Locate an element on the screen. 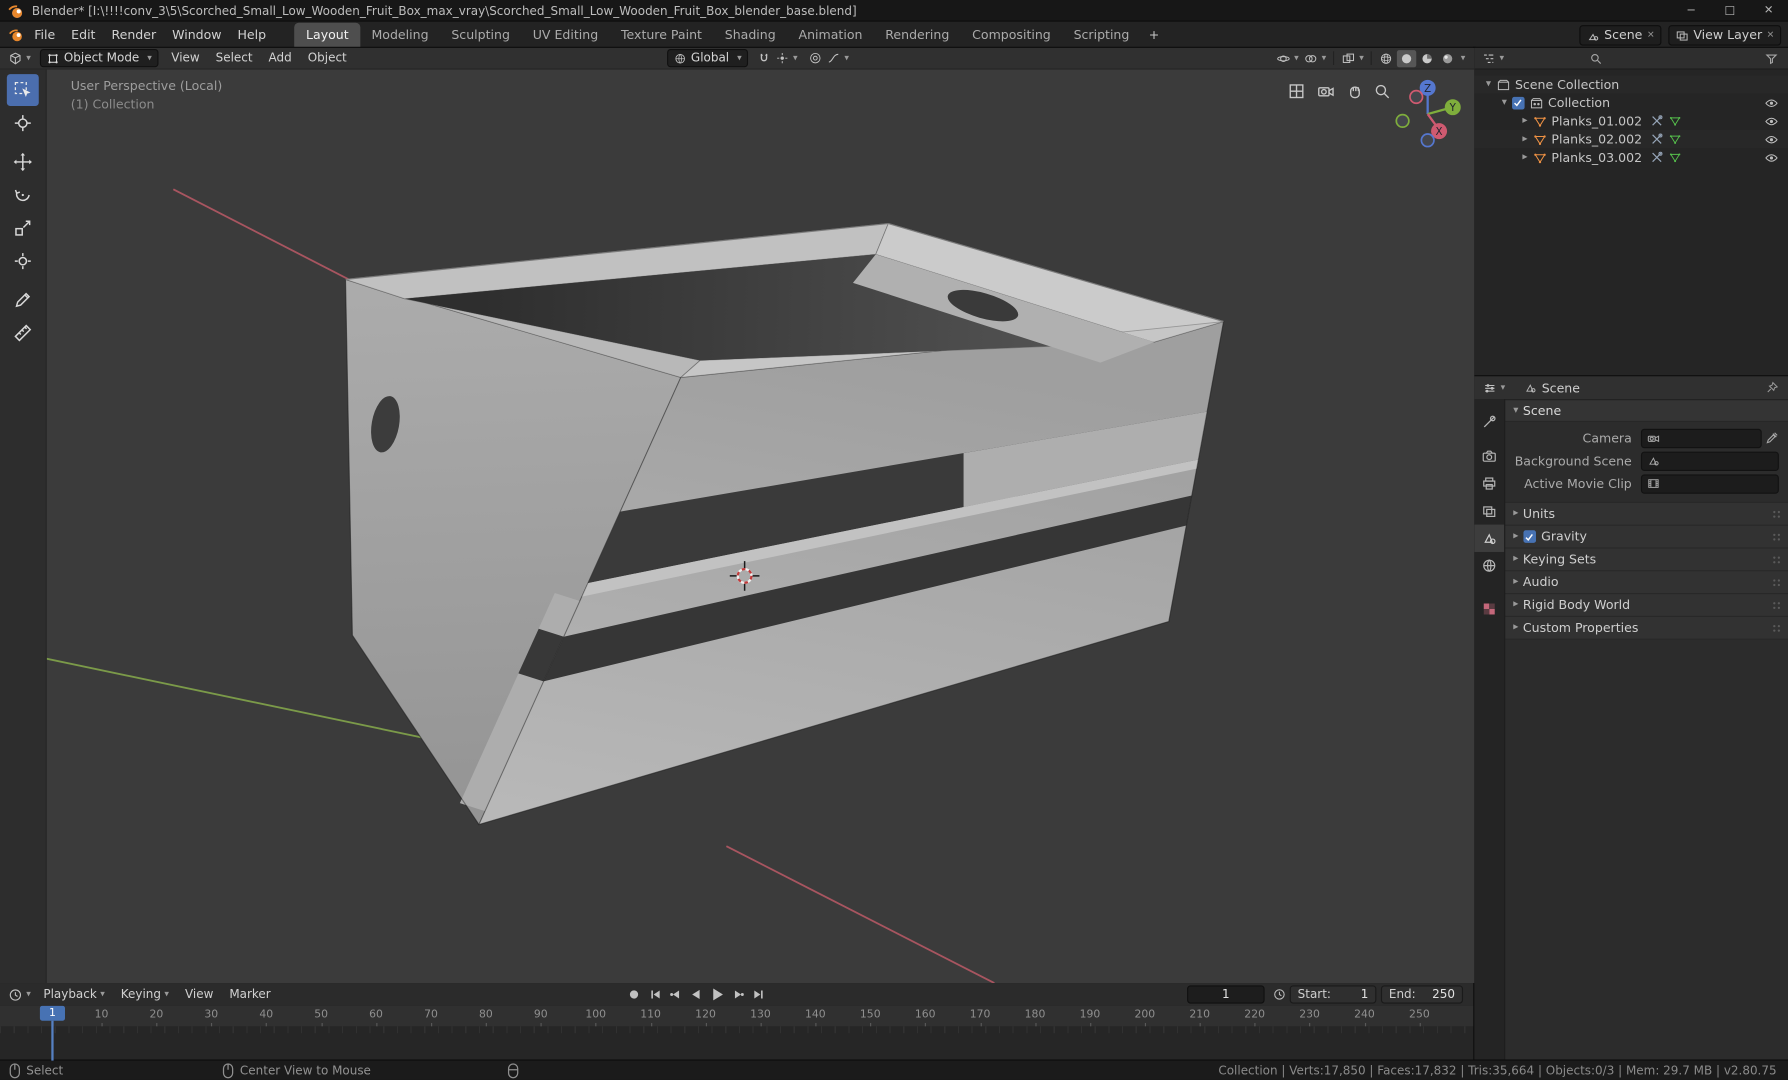  timeline-track is located at coordinates (737, 1043).